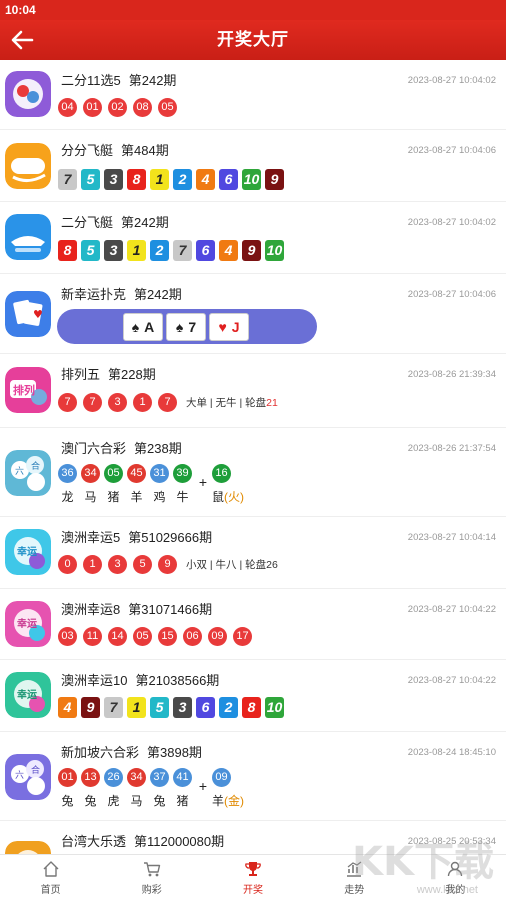 The height and width of the screenshot is (899, 506). What do you see at coordinates (113, 473) in the screenshot?
I see `mark-six-ball: 05` at bounding box center [113, 473].